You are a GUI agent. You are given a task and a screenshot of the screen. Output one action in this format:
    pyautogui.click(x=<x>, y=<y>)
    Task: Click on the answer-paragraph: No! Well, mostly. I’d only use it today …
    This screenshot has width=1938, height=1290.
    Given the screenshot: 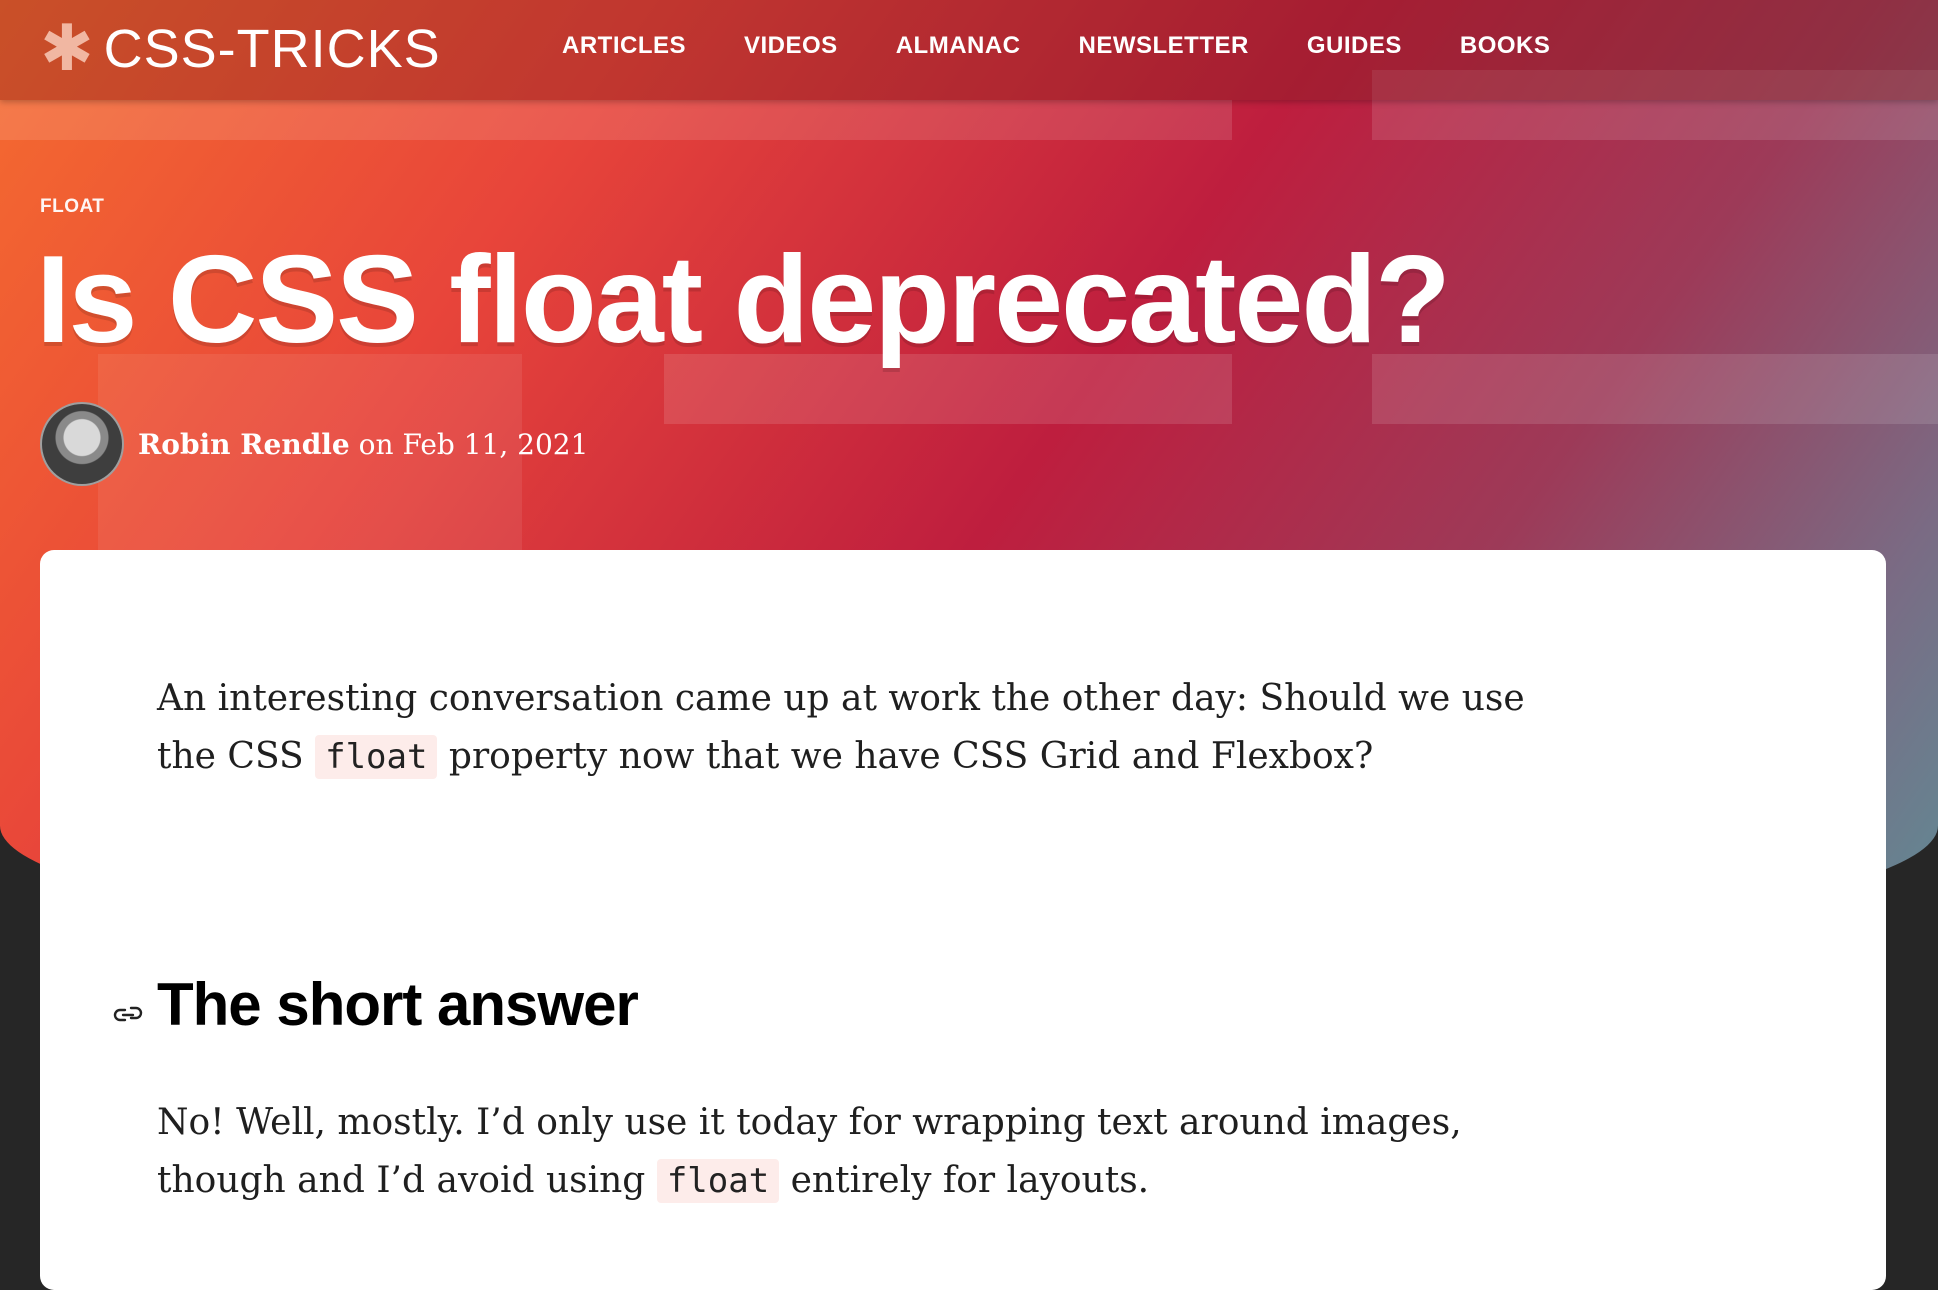 What is the action you would take?
    pyautogui.click(x=852, y=1152)
    